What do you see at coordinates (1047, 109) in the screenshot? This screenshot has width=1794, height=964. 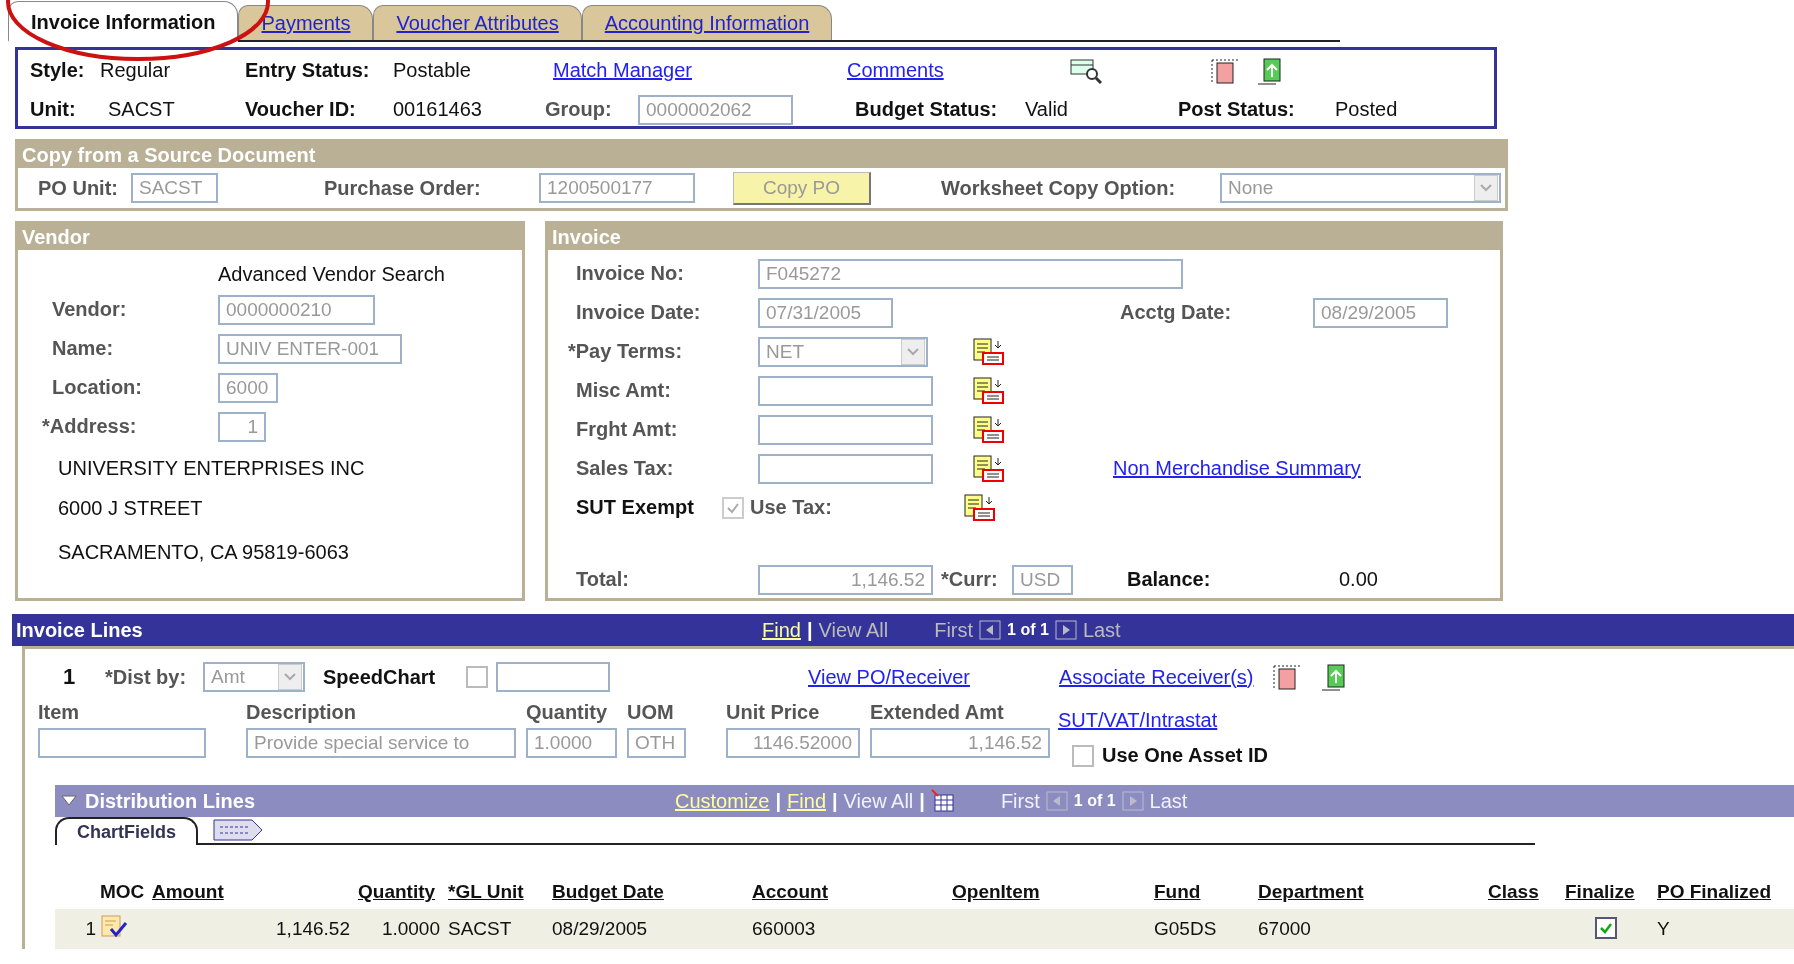 I see `field-value: Valid` at bounding box center [1047, 109].